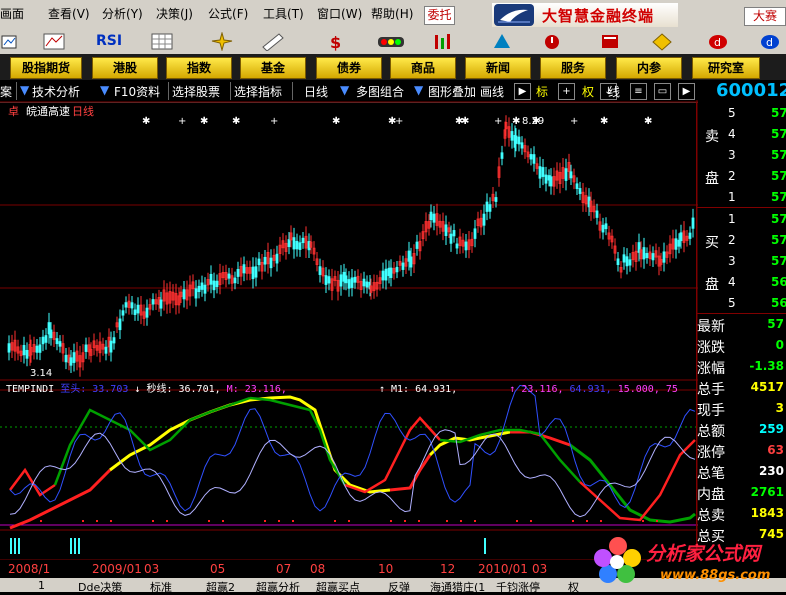  What do you see at coordinates (162, 41) in the screenshot?
I see `grid-icon` at bounding box center [162, 41].